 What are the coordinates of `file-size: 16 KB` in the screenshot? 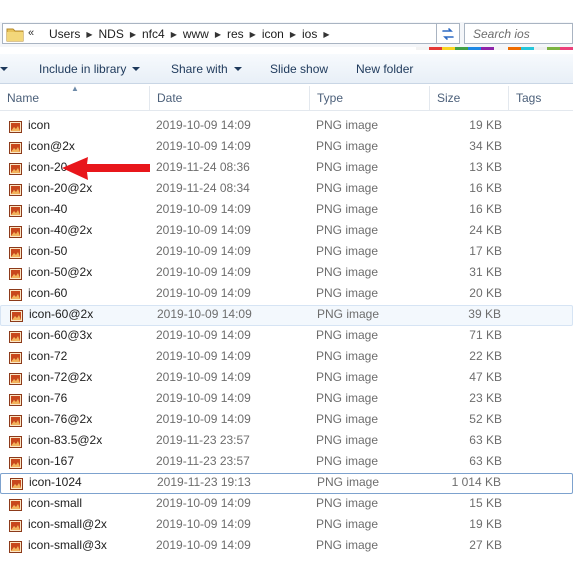 It's located at (485, 209).